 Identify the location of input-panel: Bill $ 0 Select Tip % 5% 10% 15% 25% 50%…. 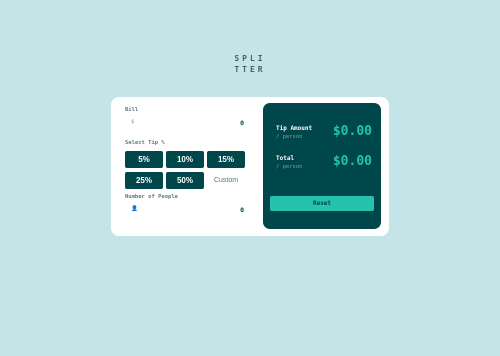
(185, 162).